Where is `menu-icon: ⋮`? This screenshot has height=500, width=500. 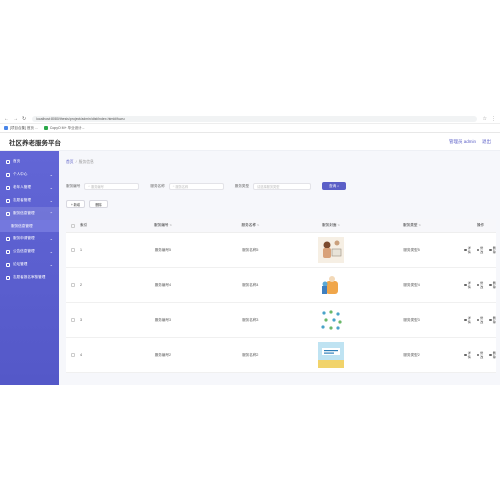
menu-icon: ⋮ is located at coordinates (493, 119).